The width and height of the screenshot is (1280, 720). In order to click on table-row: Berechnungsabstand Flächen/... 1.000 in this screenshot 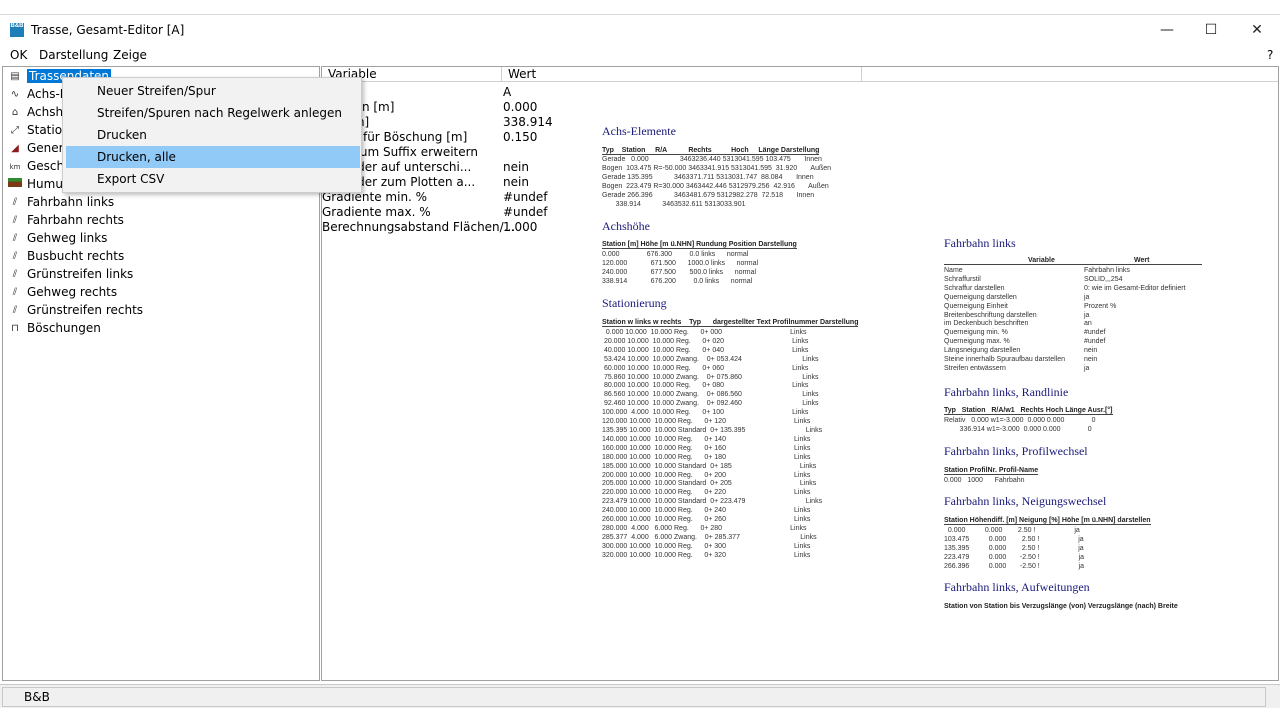, I will do `click(472, 227)`.